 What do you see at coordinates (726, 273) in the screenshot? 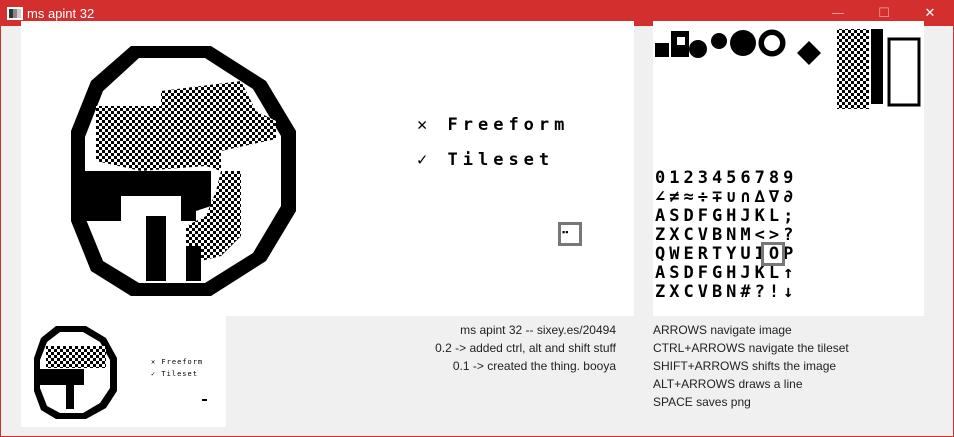
I see `tileset-row: ASDFGHJKL↑` at bounding box center [726, 273].